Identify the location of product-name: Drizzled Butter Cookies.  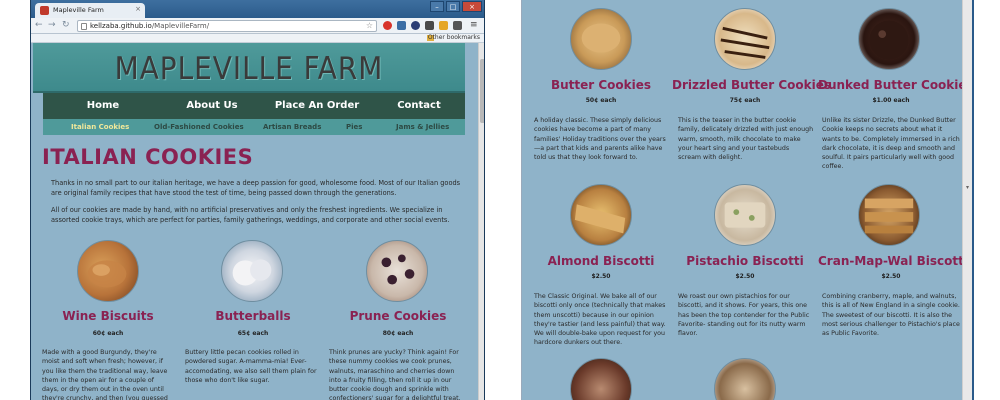
(752, 85).